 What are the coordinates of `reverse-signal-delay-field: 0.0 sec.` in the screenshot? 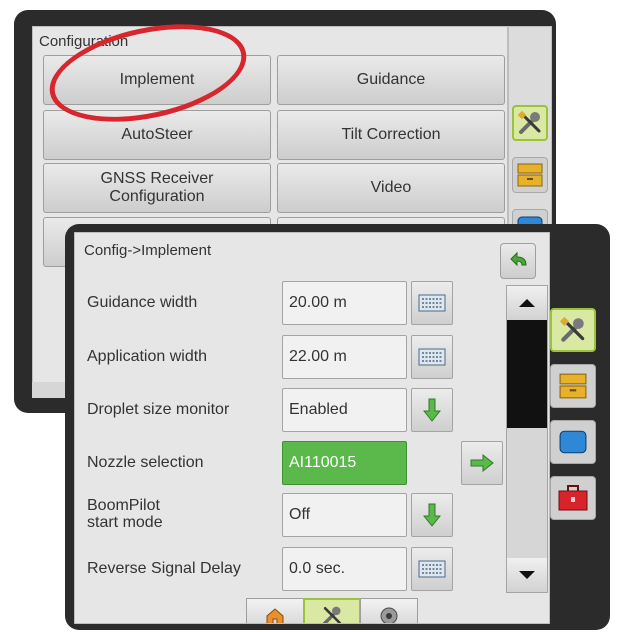 It's located at (344, 569).